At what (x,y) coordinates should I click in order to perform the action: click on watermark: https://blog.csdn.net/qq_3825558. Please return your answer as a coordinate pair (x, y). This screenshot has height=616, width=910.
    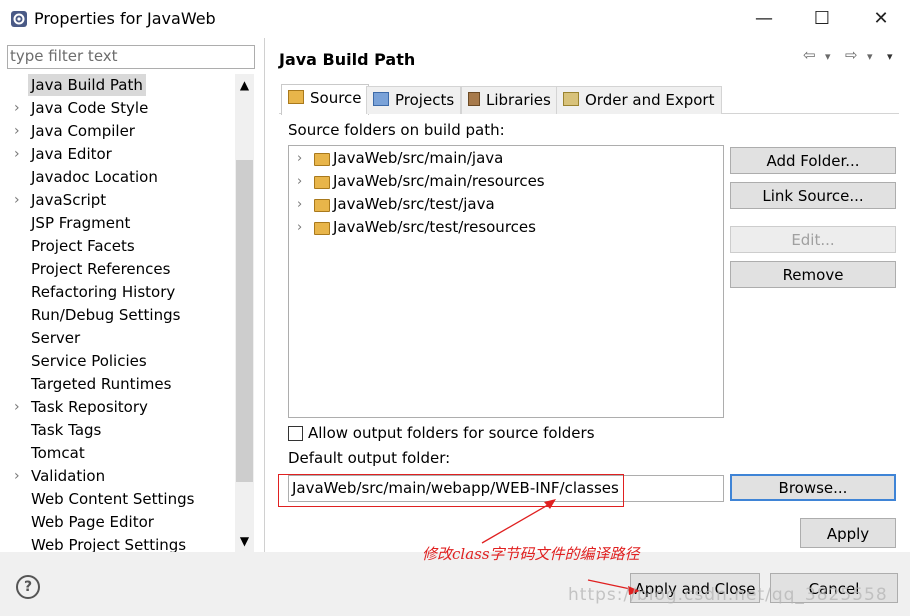
    Looking at the image, I should click on (728, 595).